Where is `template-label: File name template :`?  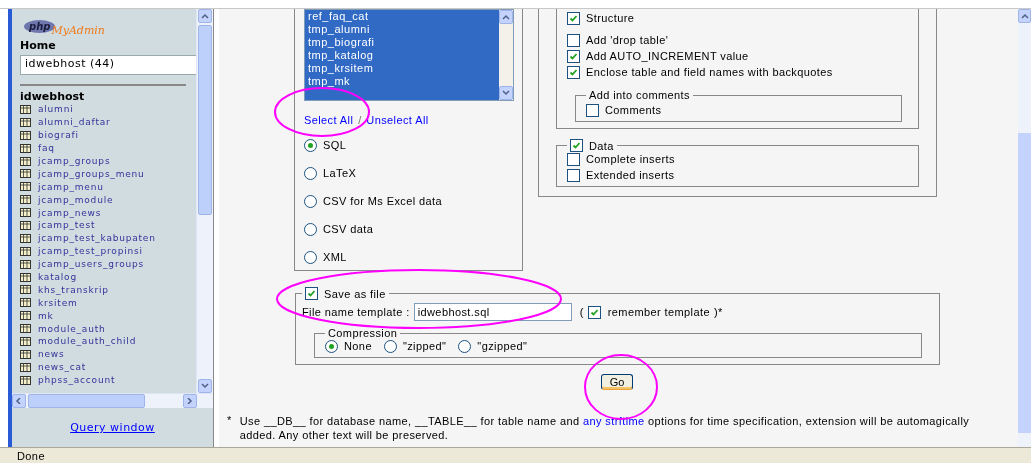
template-label: File name template : is located at coordinates (356, 312).